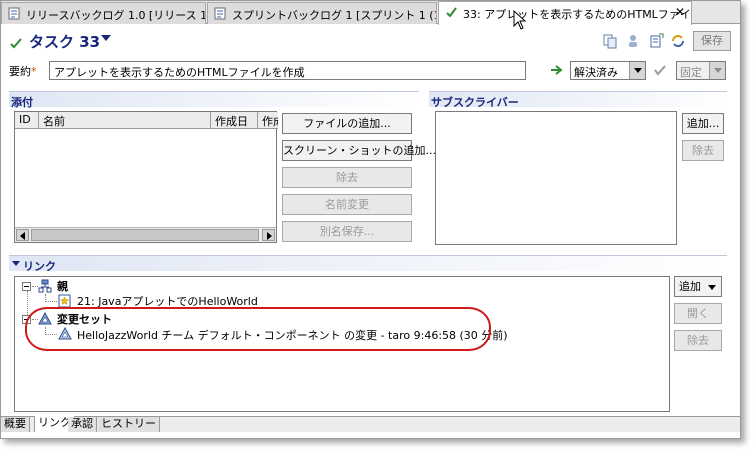 This screenshot has height=451, width=753. I want to click on rename-button: 名前変更, so click(347, 204).